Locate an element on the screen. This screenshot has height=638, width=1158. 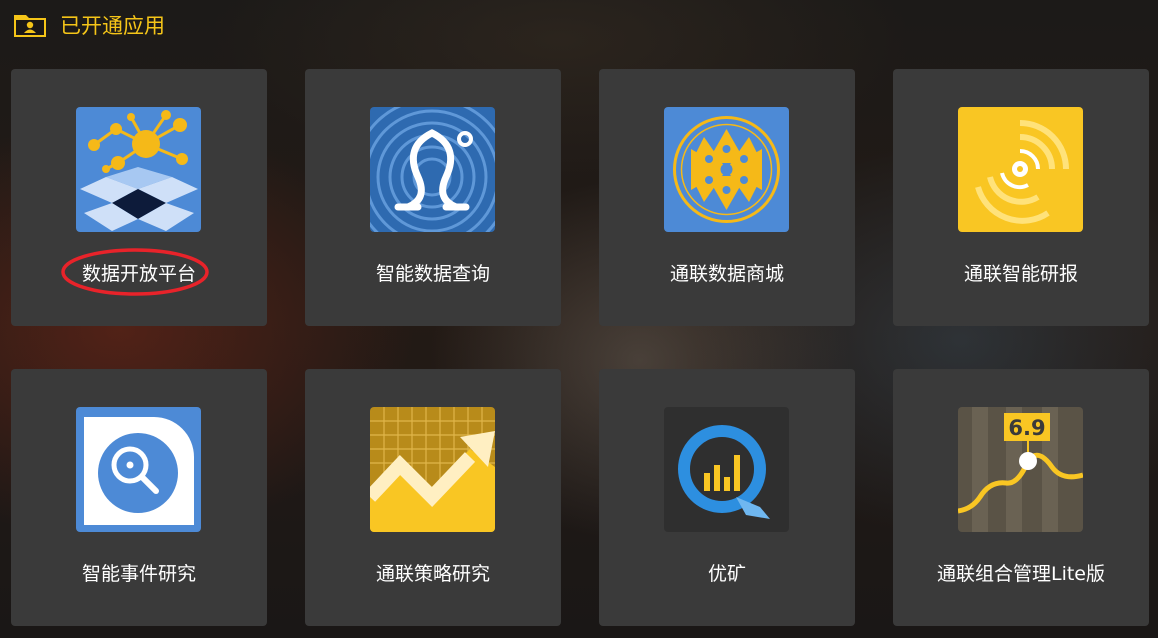
app-tile-datayes-smart-research: 通联智能研报 is located at coordinates (1021, 197).